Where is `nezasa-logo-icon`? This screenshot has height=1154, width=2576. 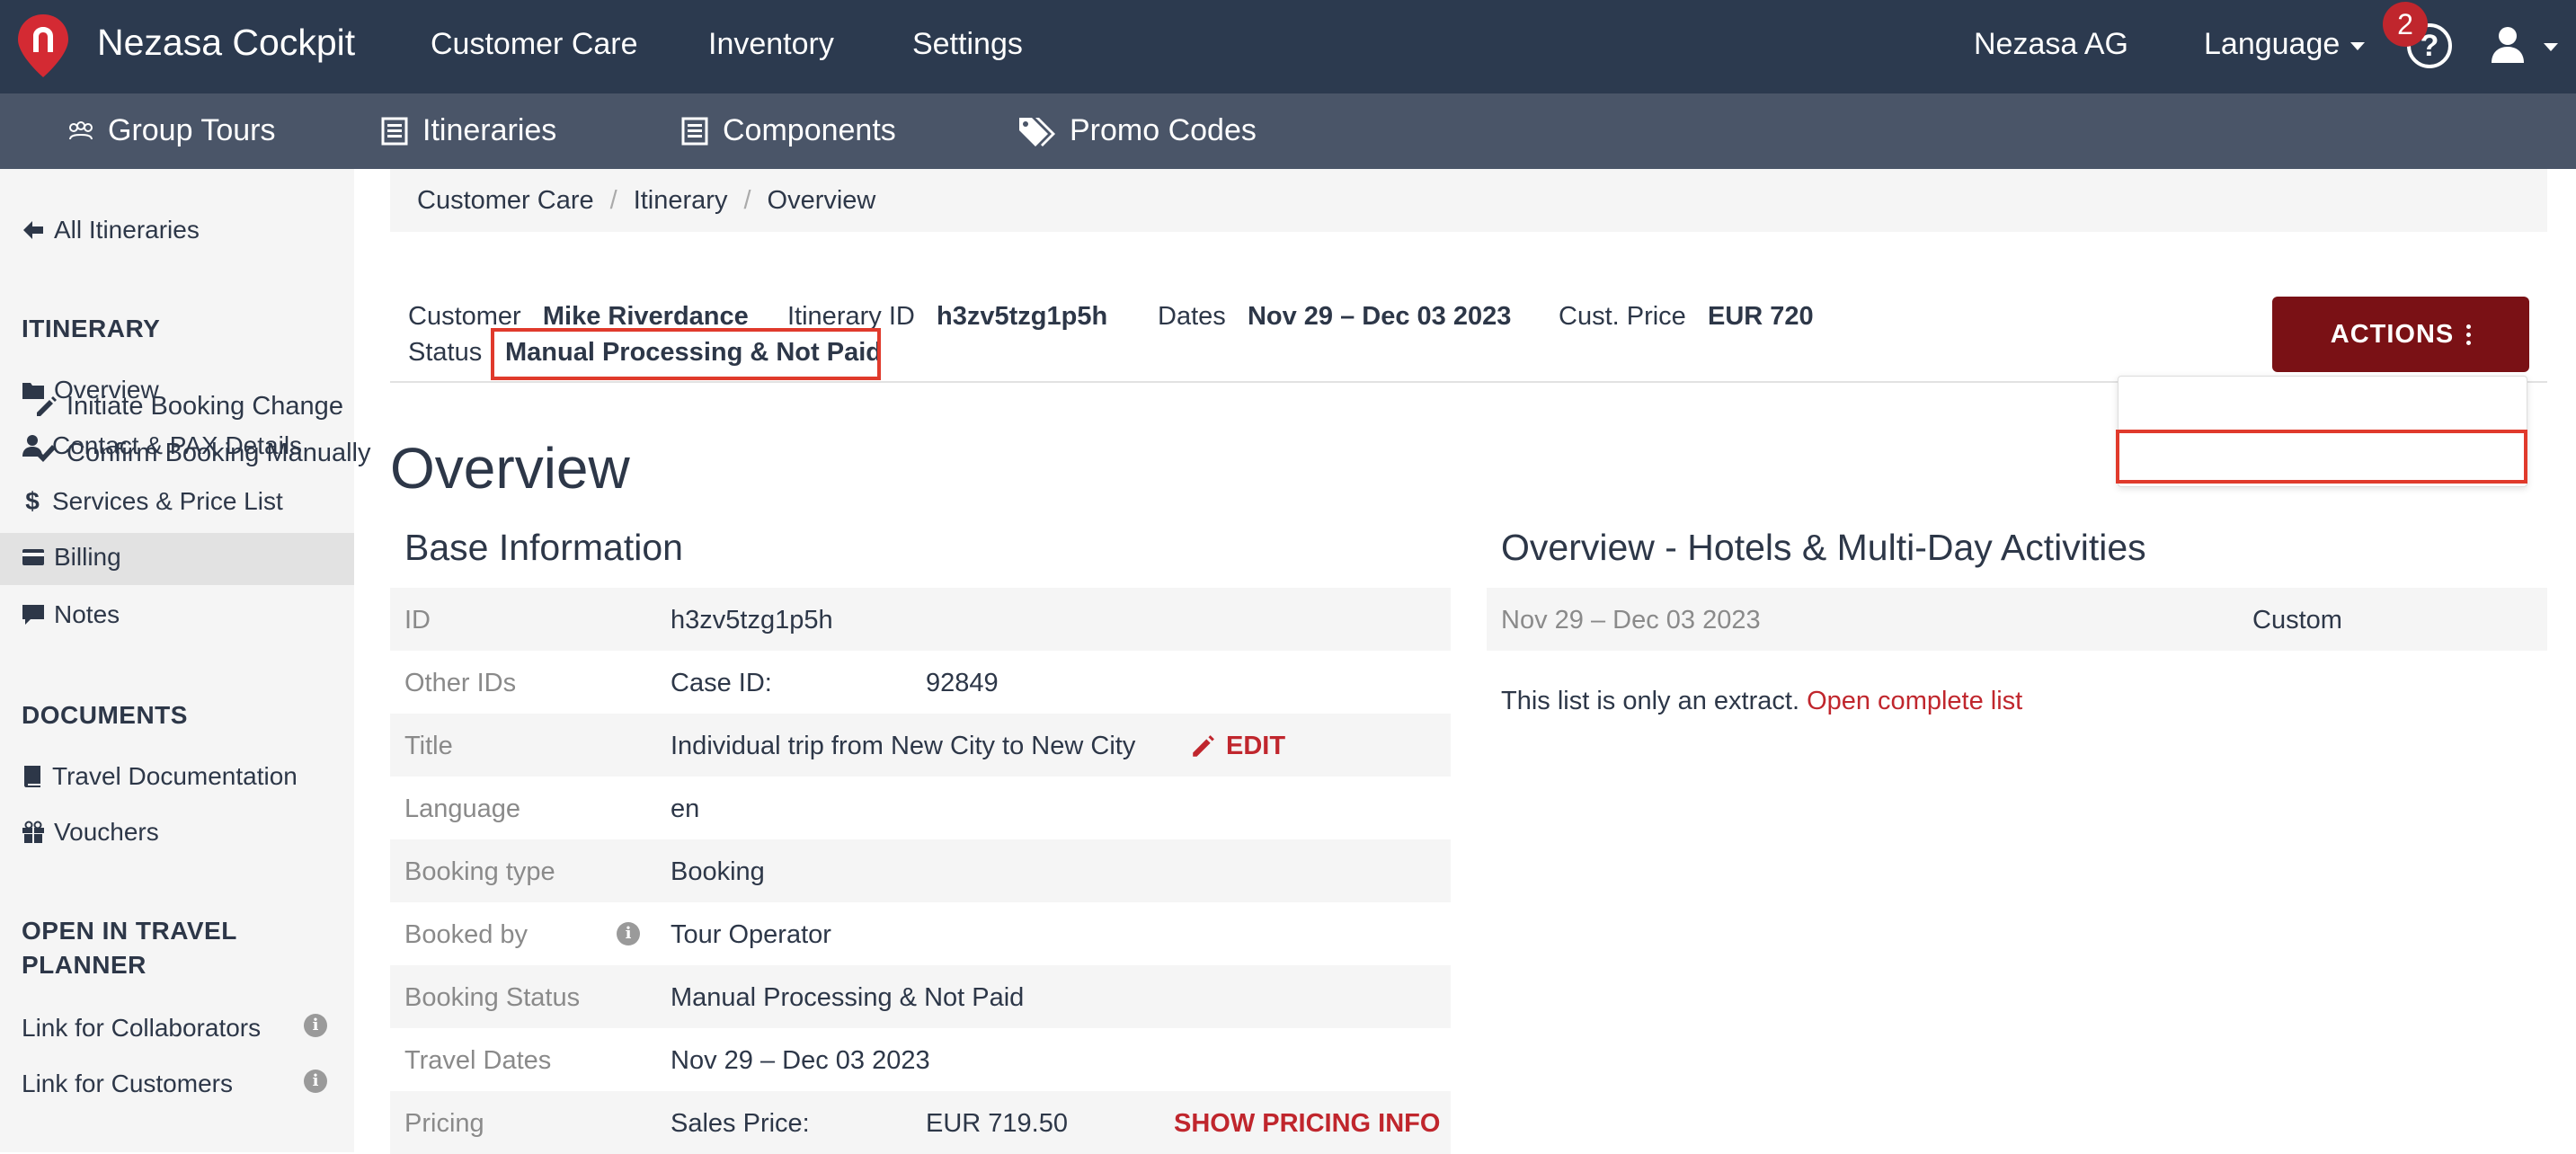
nezasa-logo-icon is located at coordinates (43, 46).